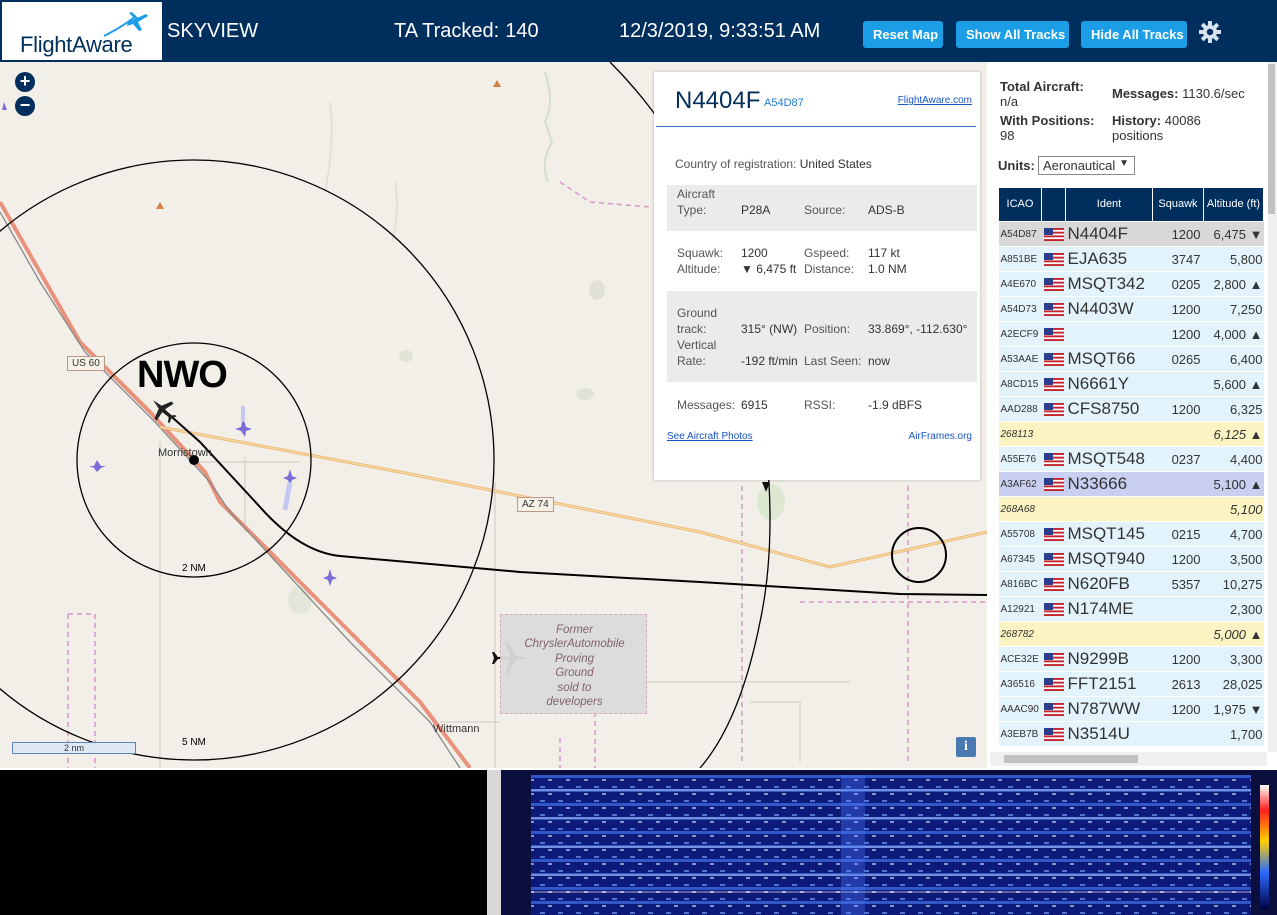 The height and width of the screenshot is (915, 1277). What do you see at coordinates (1131, 559) in the screenshot?
I see `table-row: A67345 MSQT940 1200 3,500` at bounding box center [1131, 559].